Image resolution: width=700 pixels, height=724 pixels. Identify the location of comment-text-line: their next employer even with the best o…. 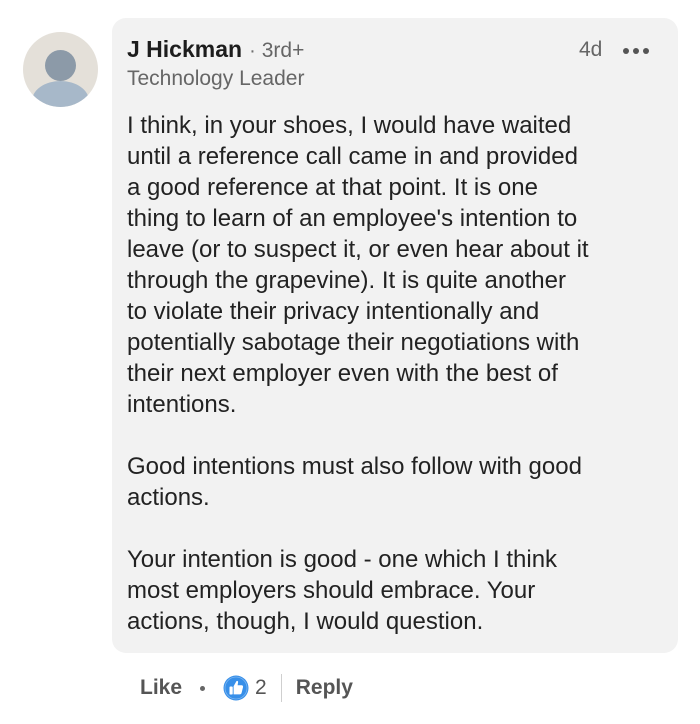
(342, 373).